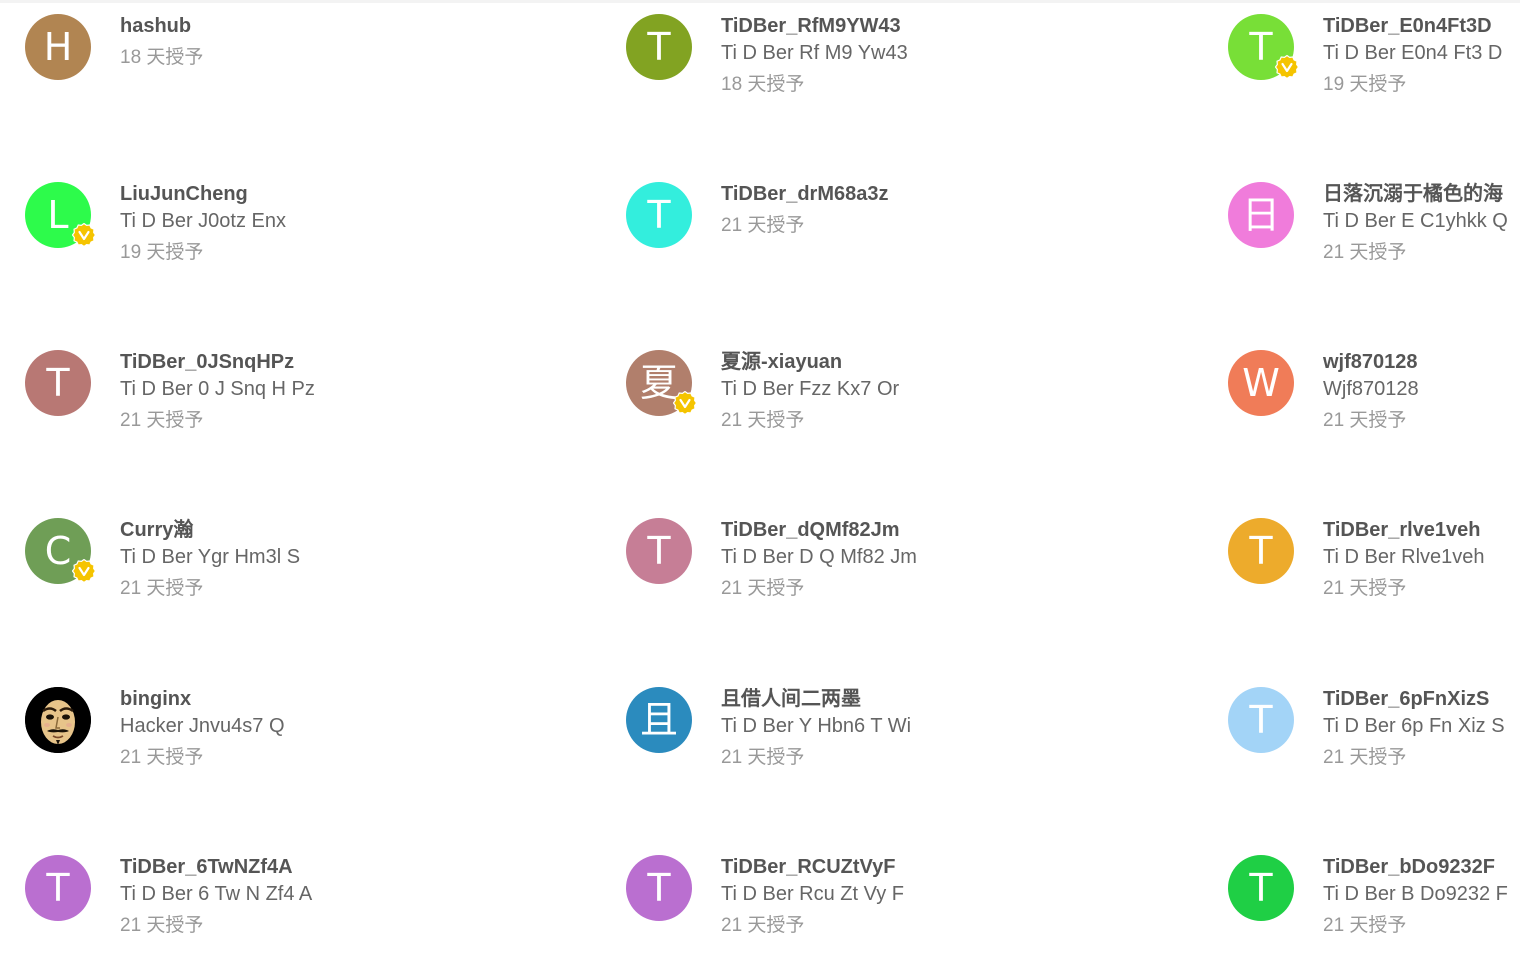 The width and height of the screenshot is (1520, 971). Describe the element at coordinates (60, 551) in the screenshot. I see `avatar: C` at that location.